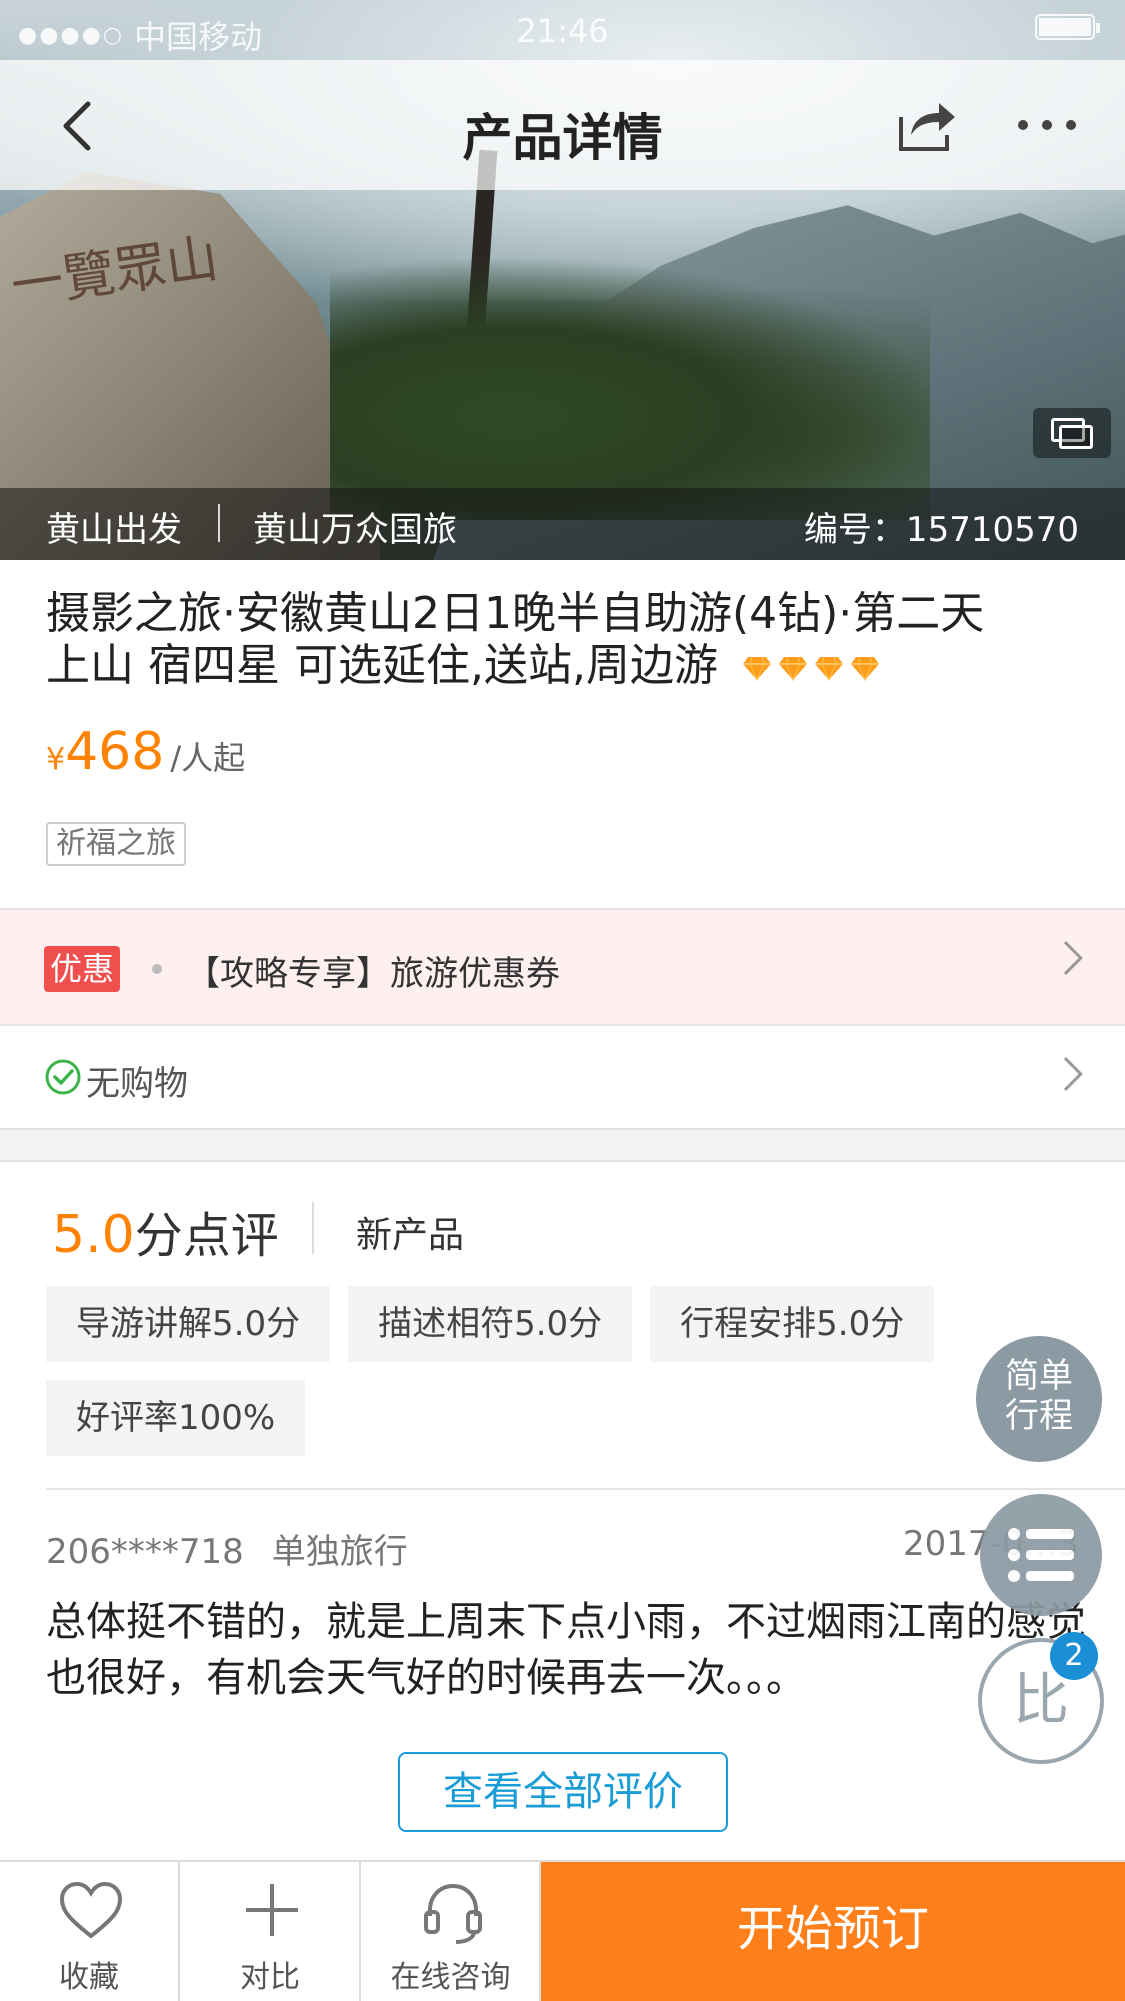 The width and height of the screenshot is (1125, 2001). I want to click on consult-label: 在线咨询, so click(450, 1977).